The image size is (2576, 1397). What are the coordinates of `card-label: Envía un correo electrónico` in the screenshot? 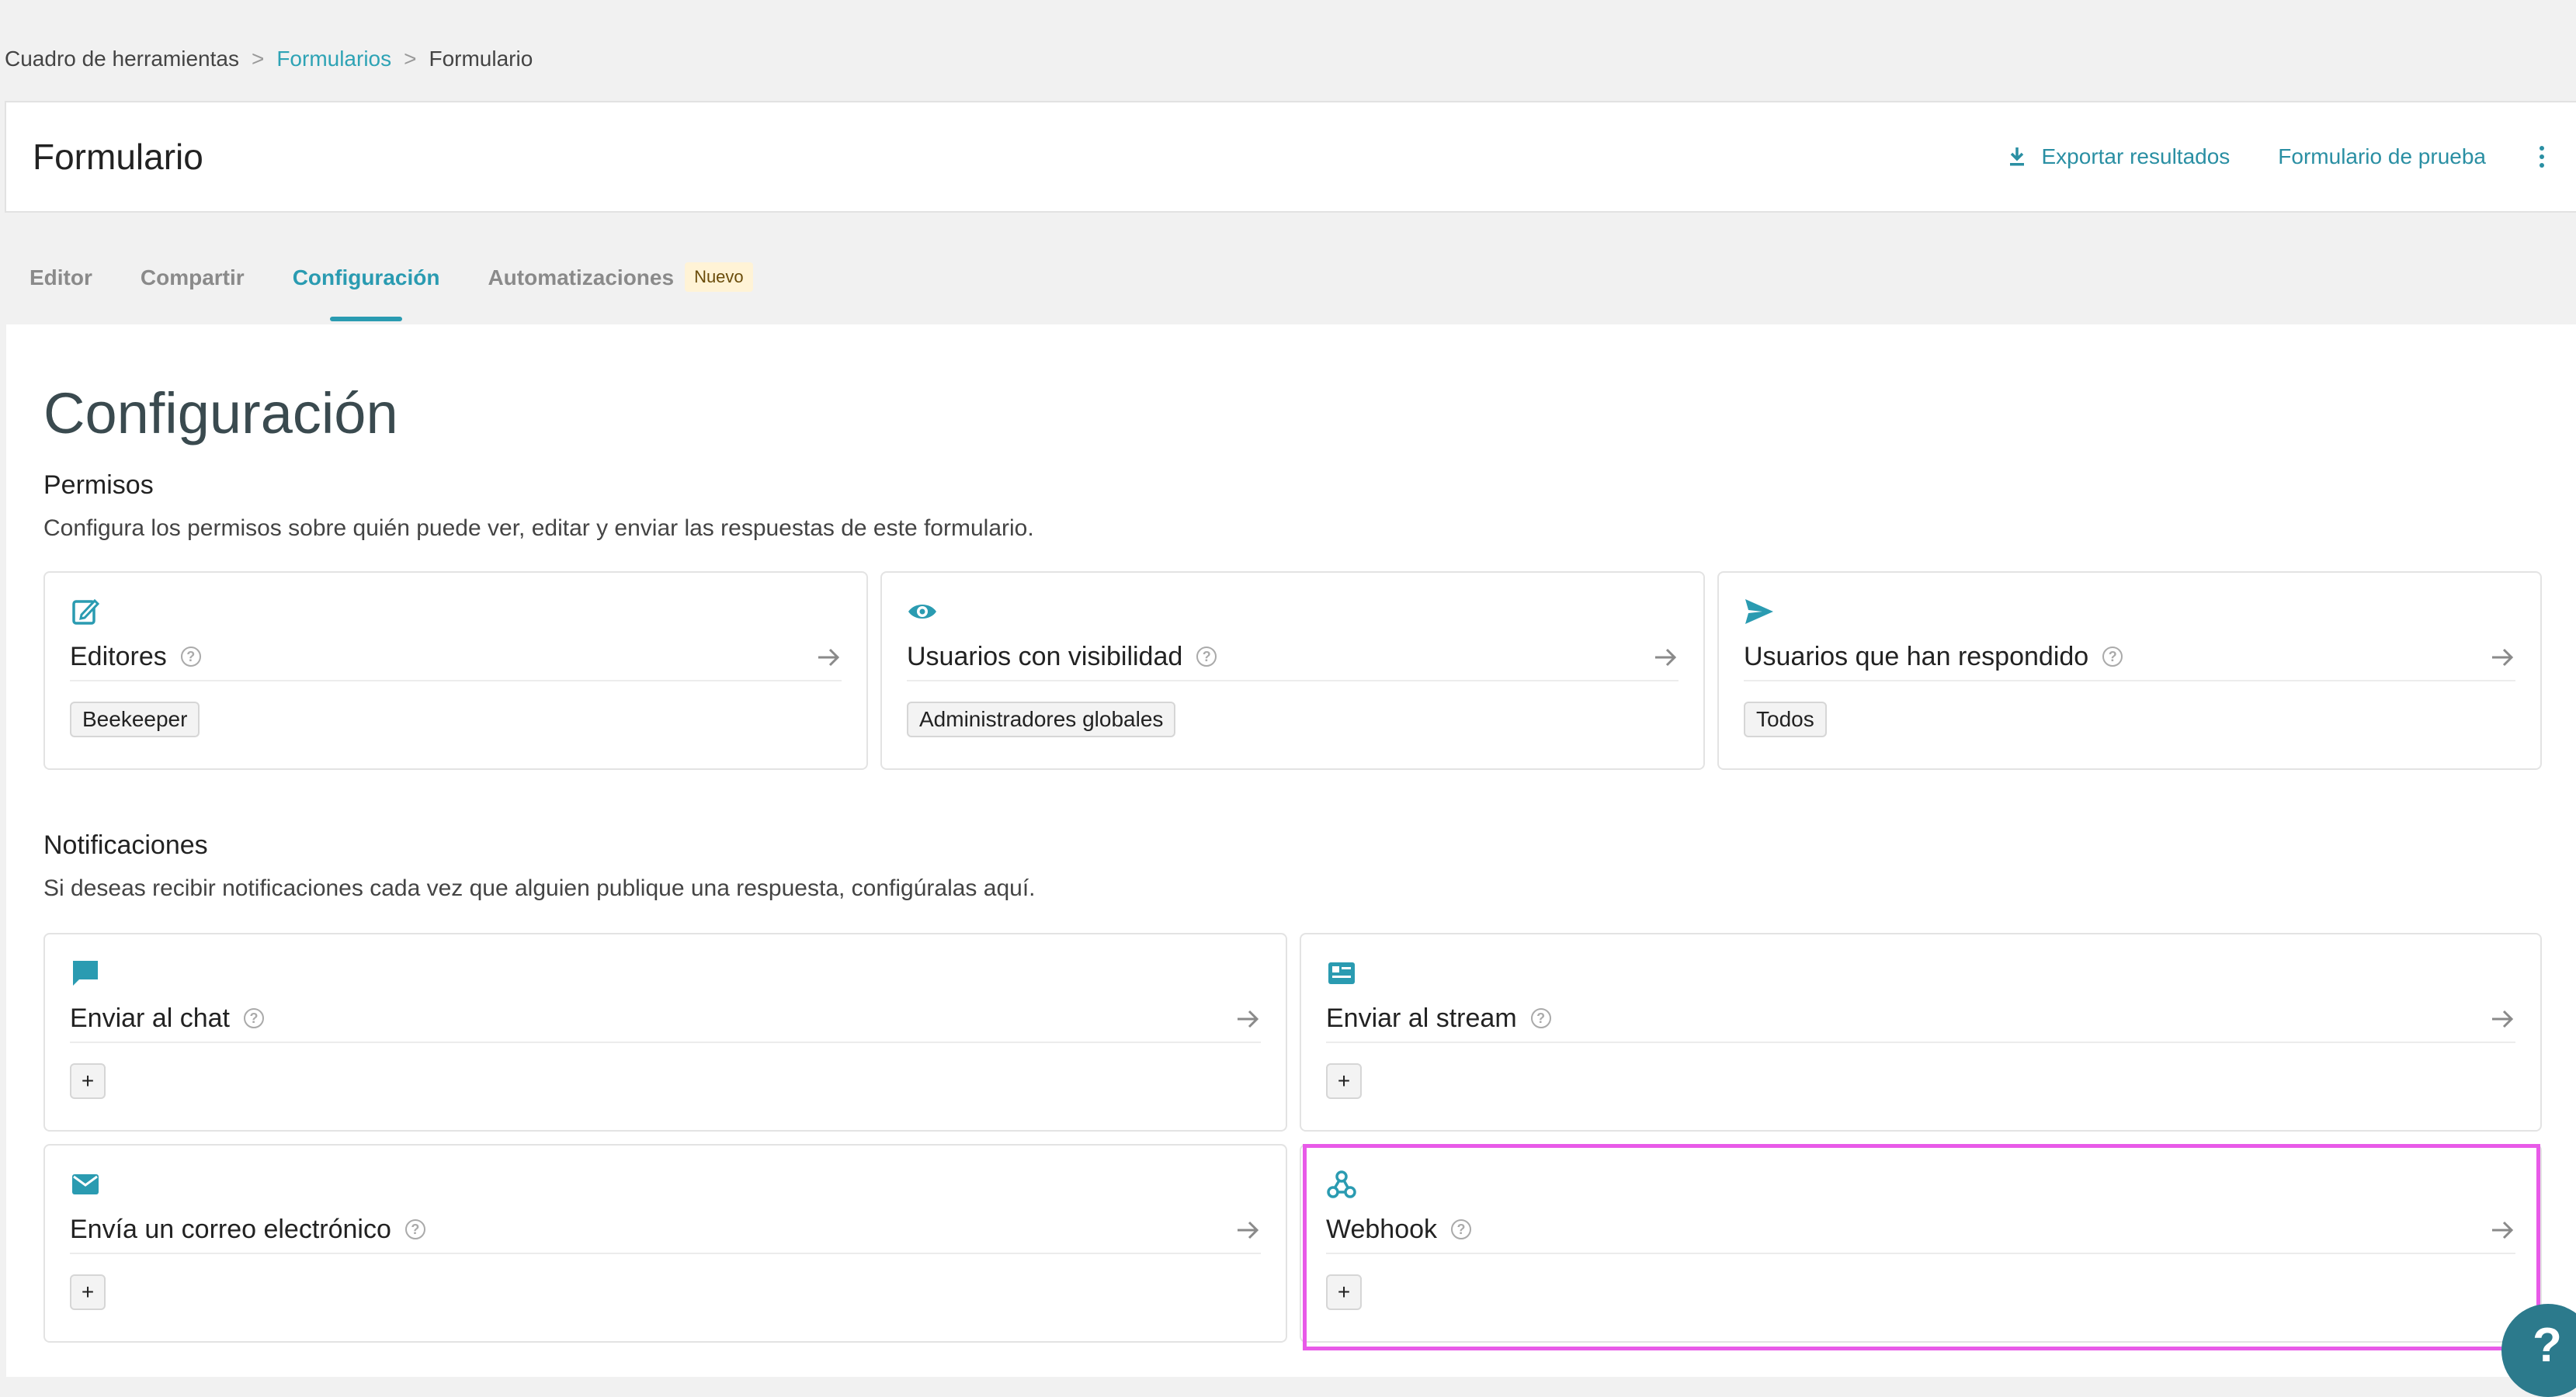 It's located at (230, 1229).